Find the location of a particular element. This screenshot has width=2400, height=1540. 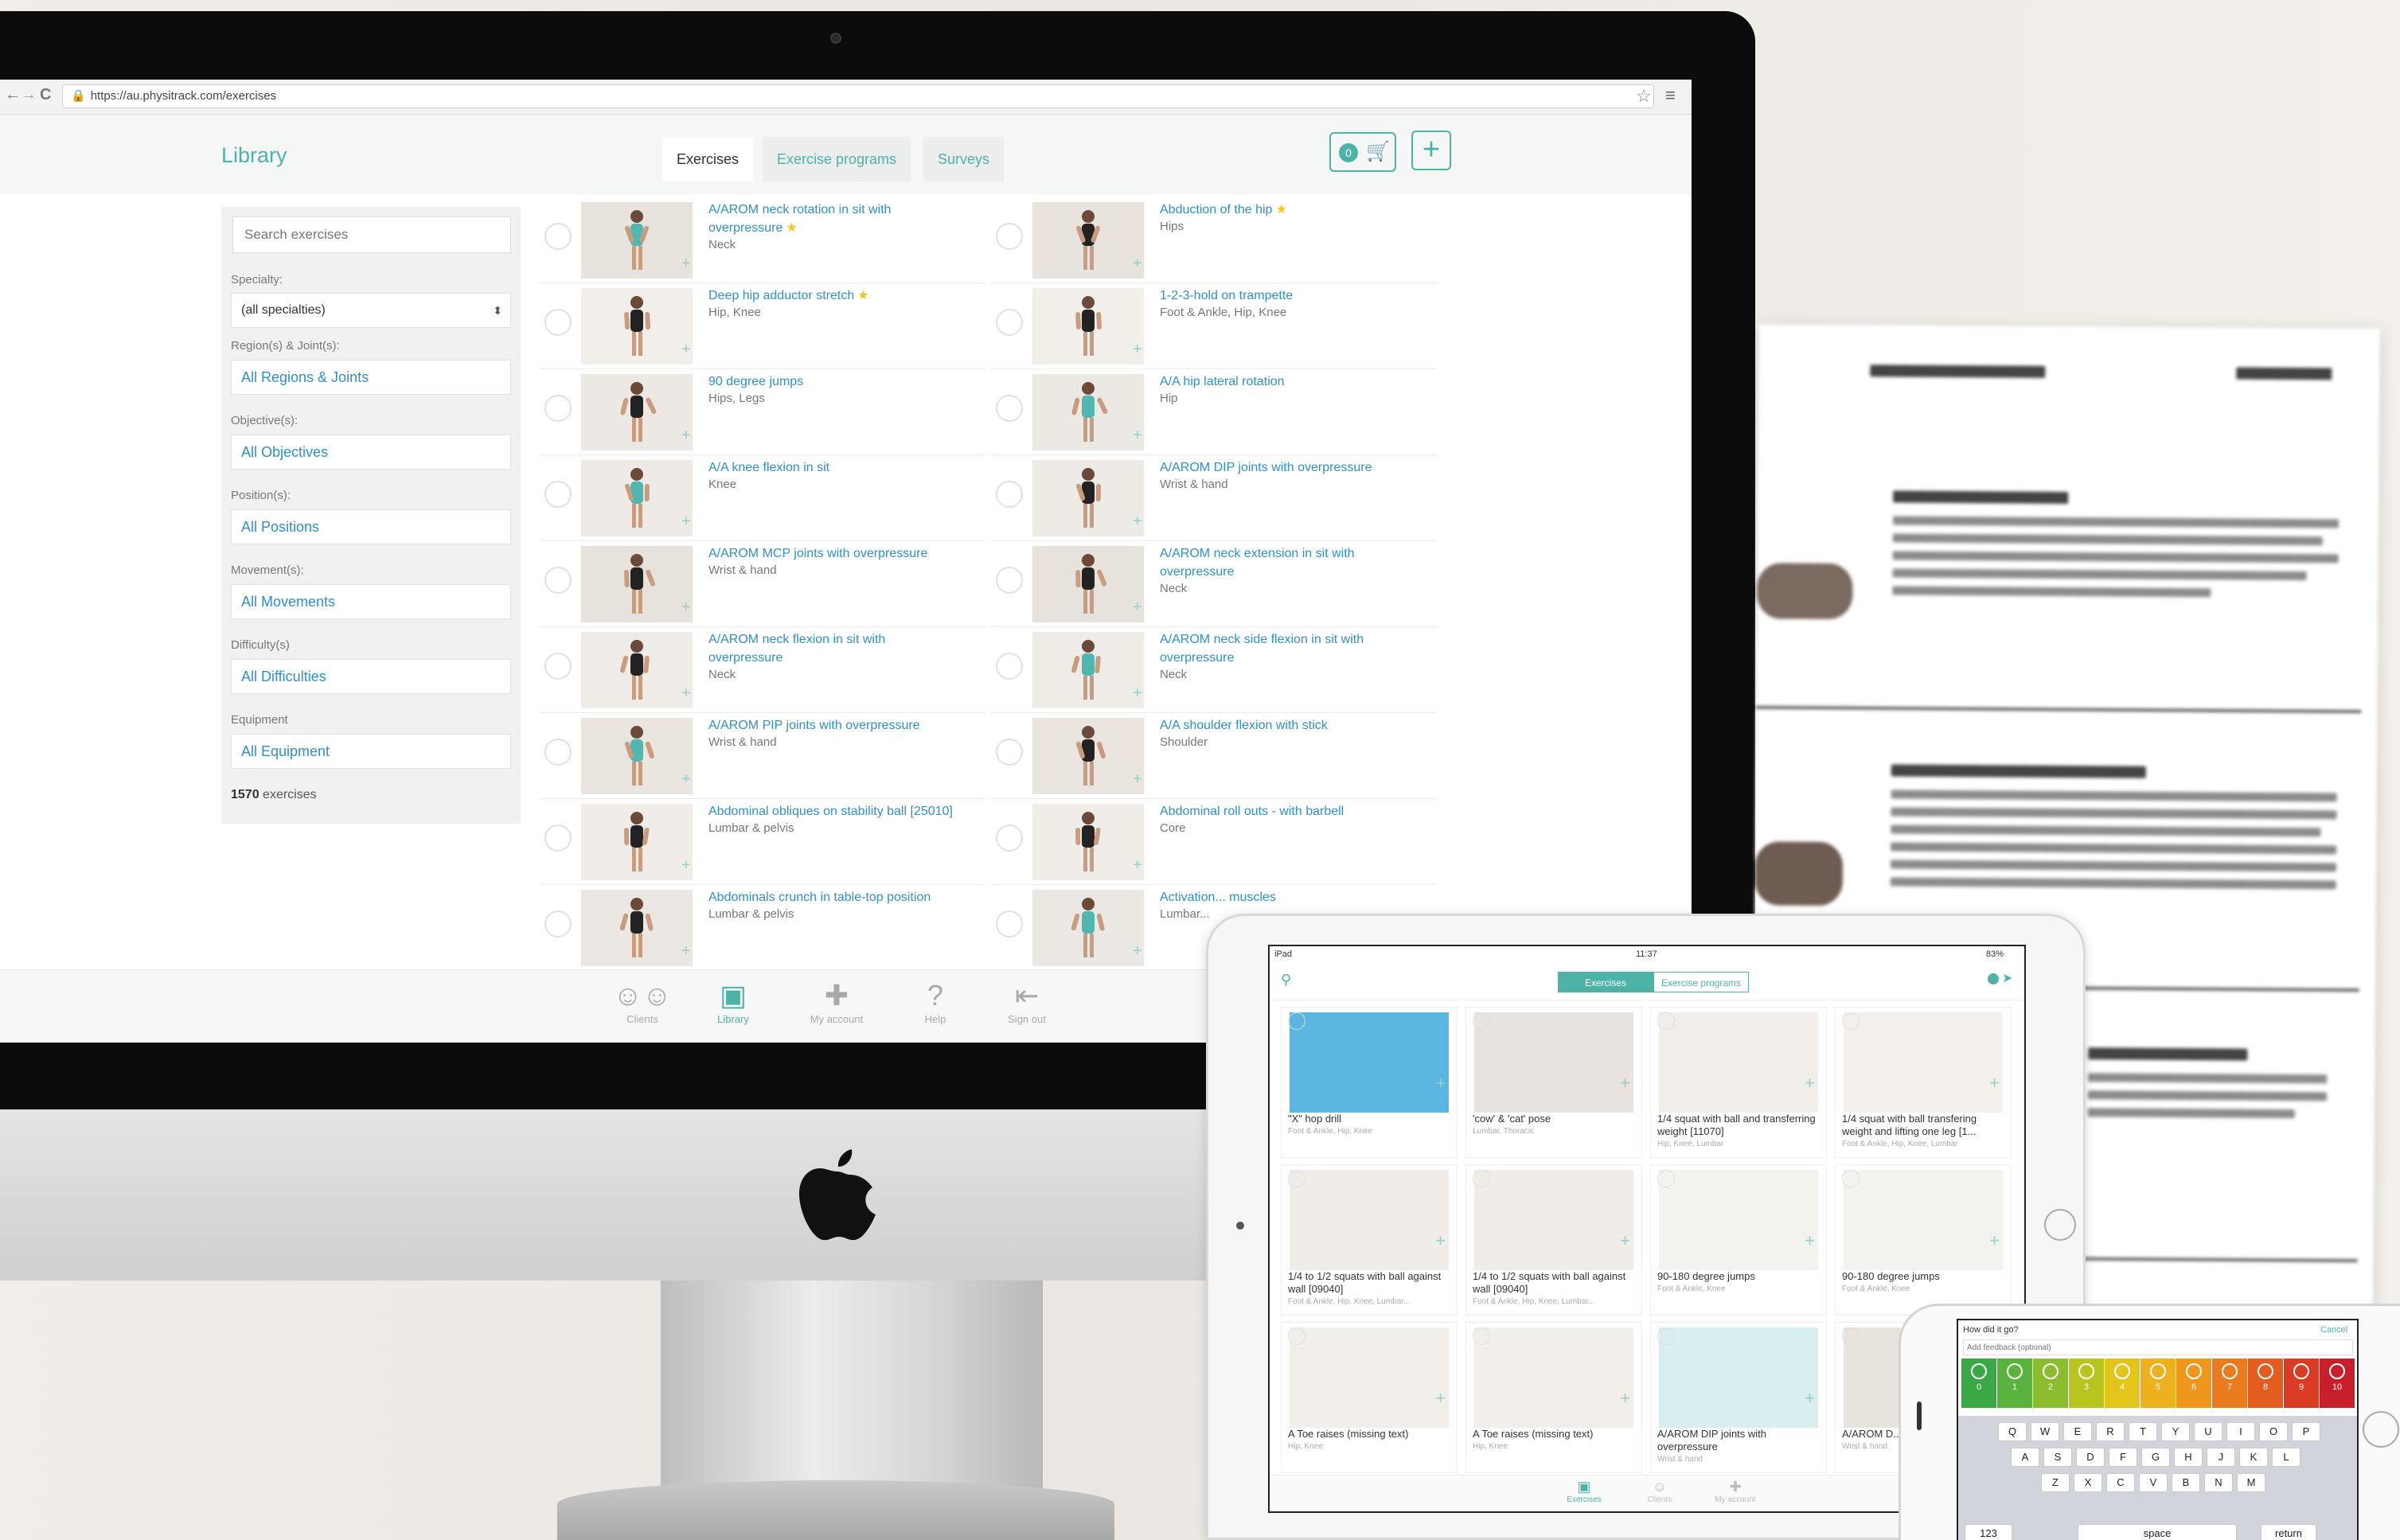

exercise-row: + Abduction of the hip ★ Hips is located at coordinates (1214, 240).